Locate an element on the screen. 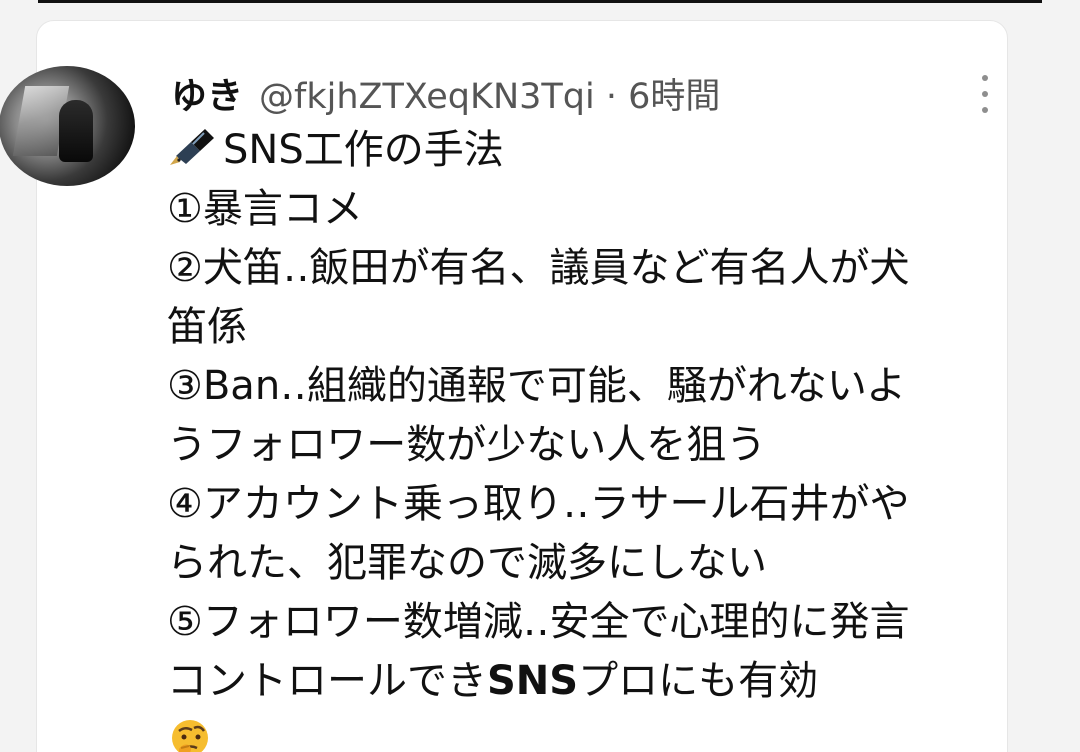 This screenshot has width=1080, height=752. tweet-line-6: ④アカウント乗っ取り‥ラサール石井がや is located at coordinates (538, 504).